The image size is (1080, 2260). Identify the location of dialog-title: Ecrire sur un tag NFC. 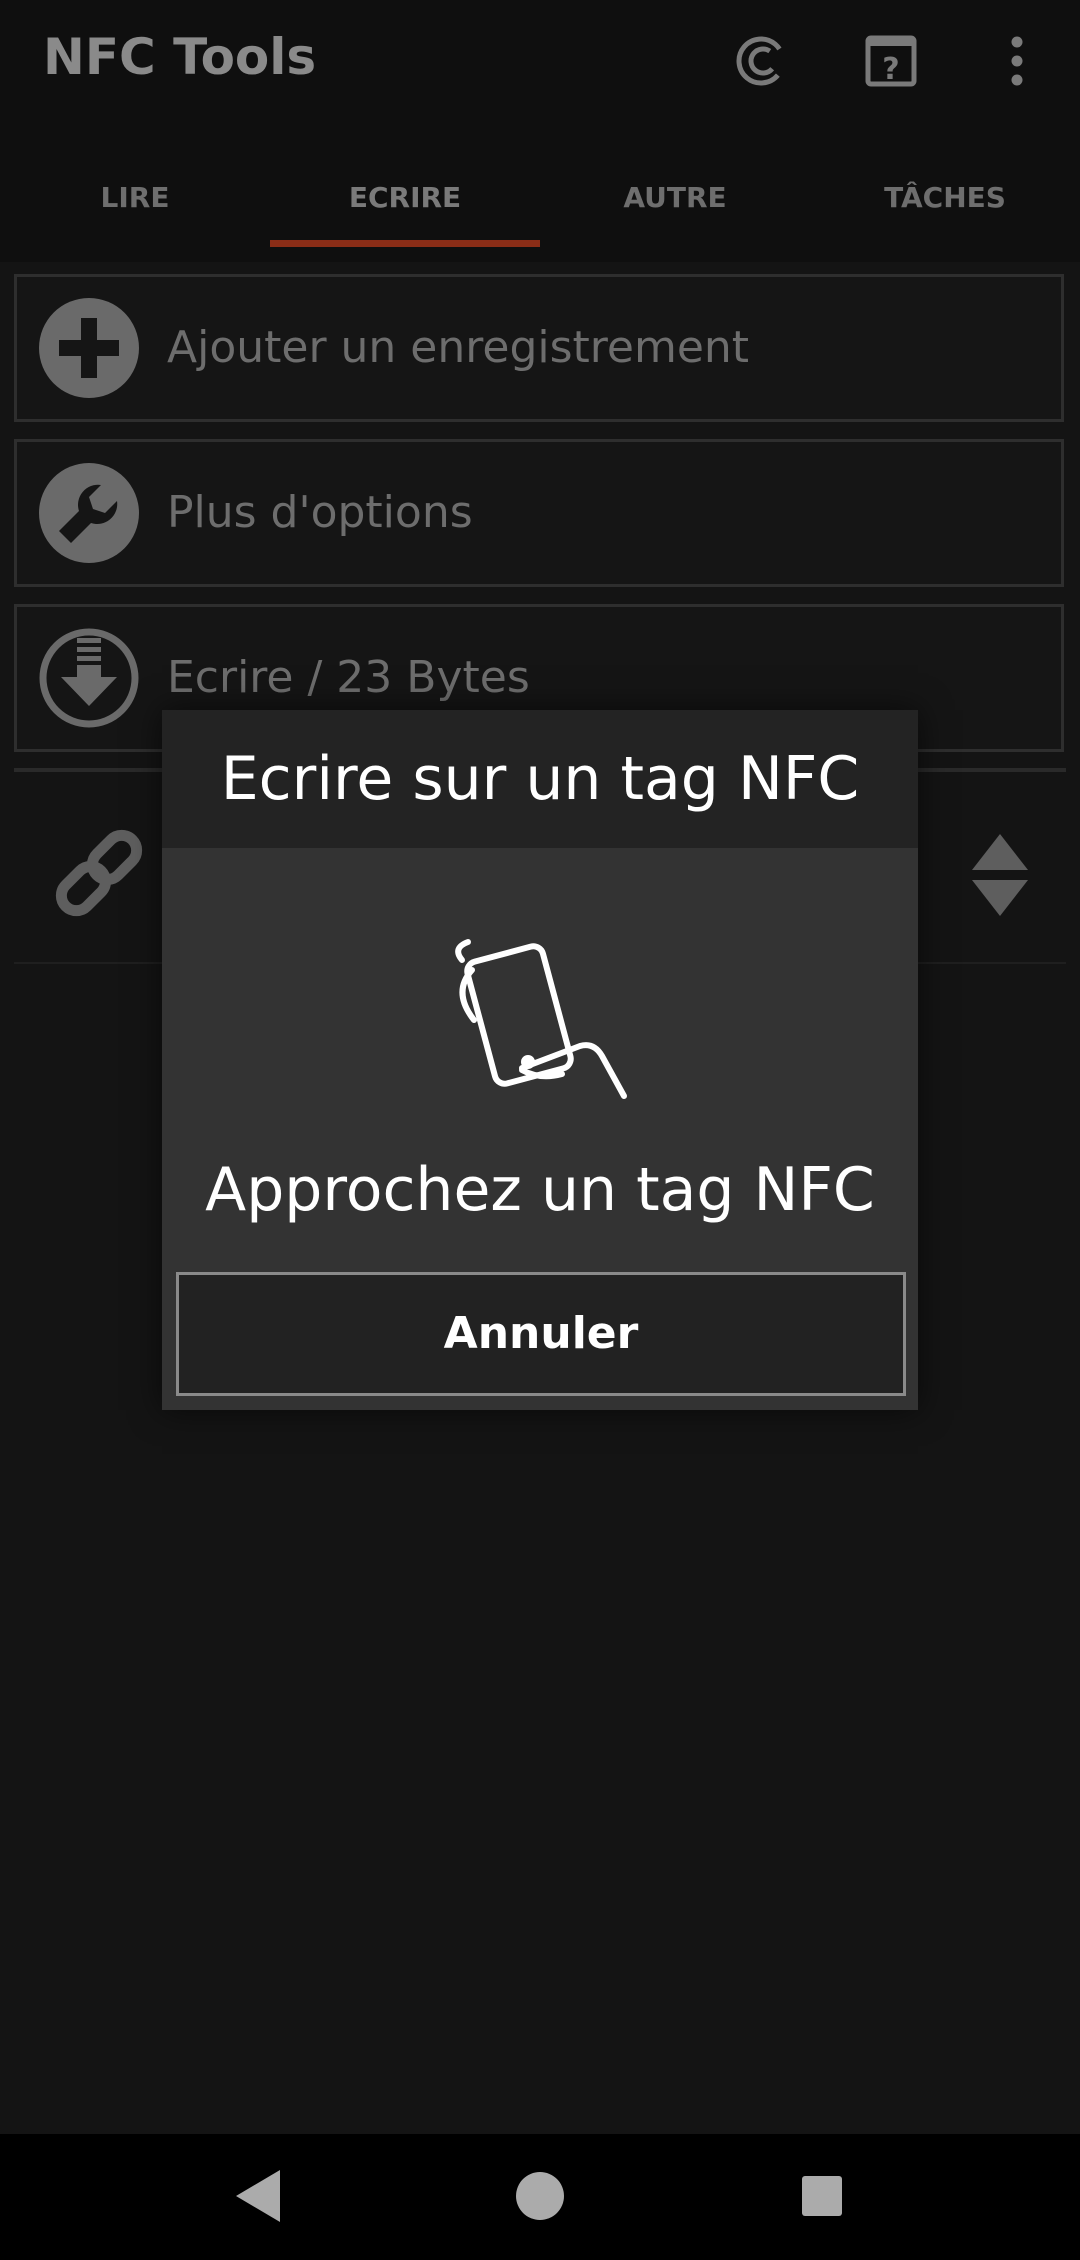
(540, 779).